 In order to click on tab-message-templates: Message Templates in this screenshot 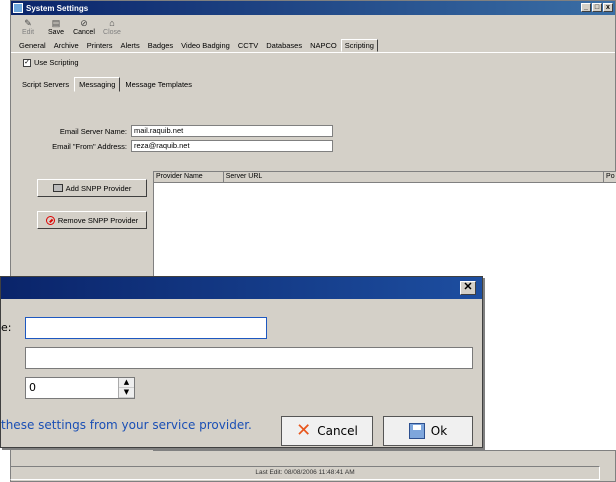, I will do `click(158, 84)`.